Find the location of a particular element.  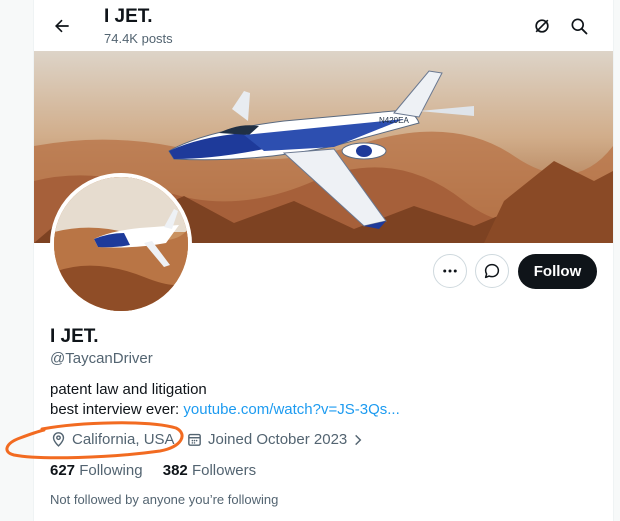

arrow-left-icon is located at coordinates (62, 26).